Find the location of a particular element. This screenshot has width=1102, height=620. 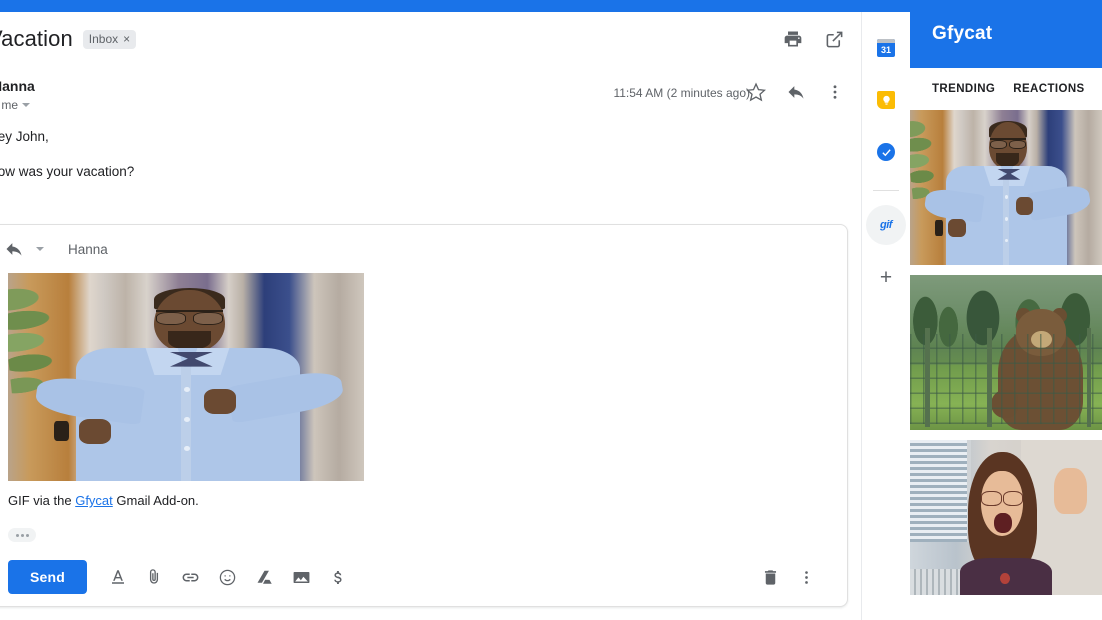

more-vert-icon is located at coordinates (835, 92).